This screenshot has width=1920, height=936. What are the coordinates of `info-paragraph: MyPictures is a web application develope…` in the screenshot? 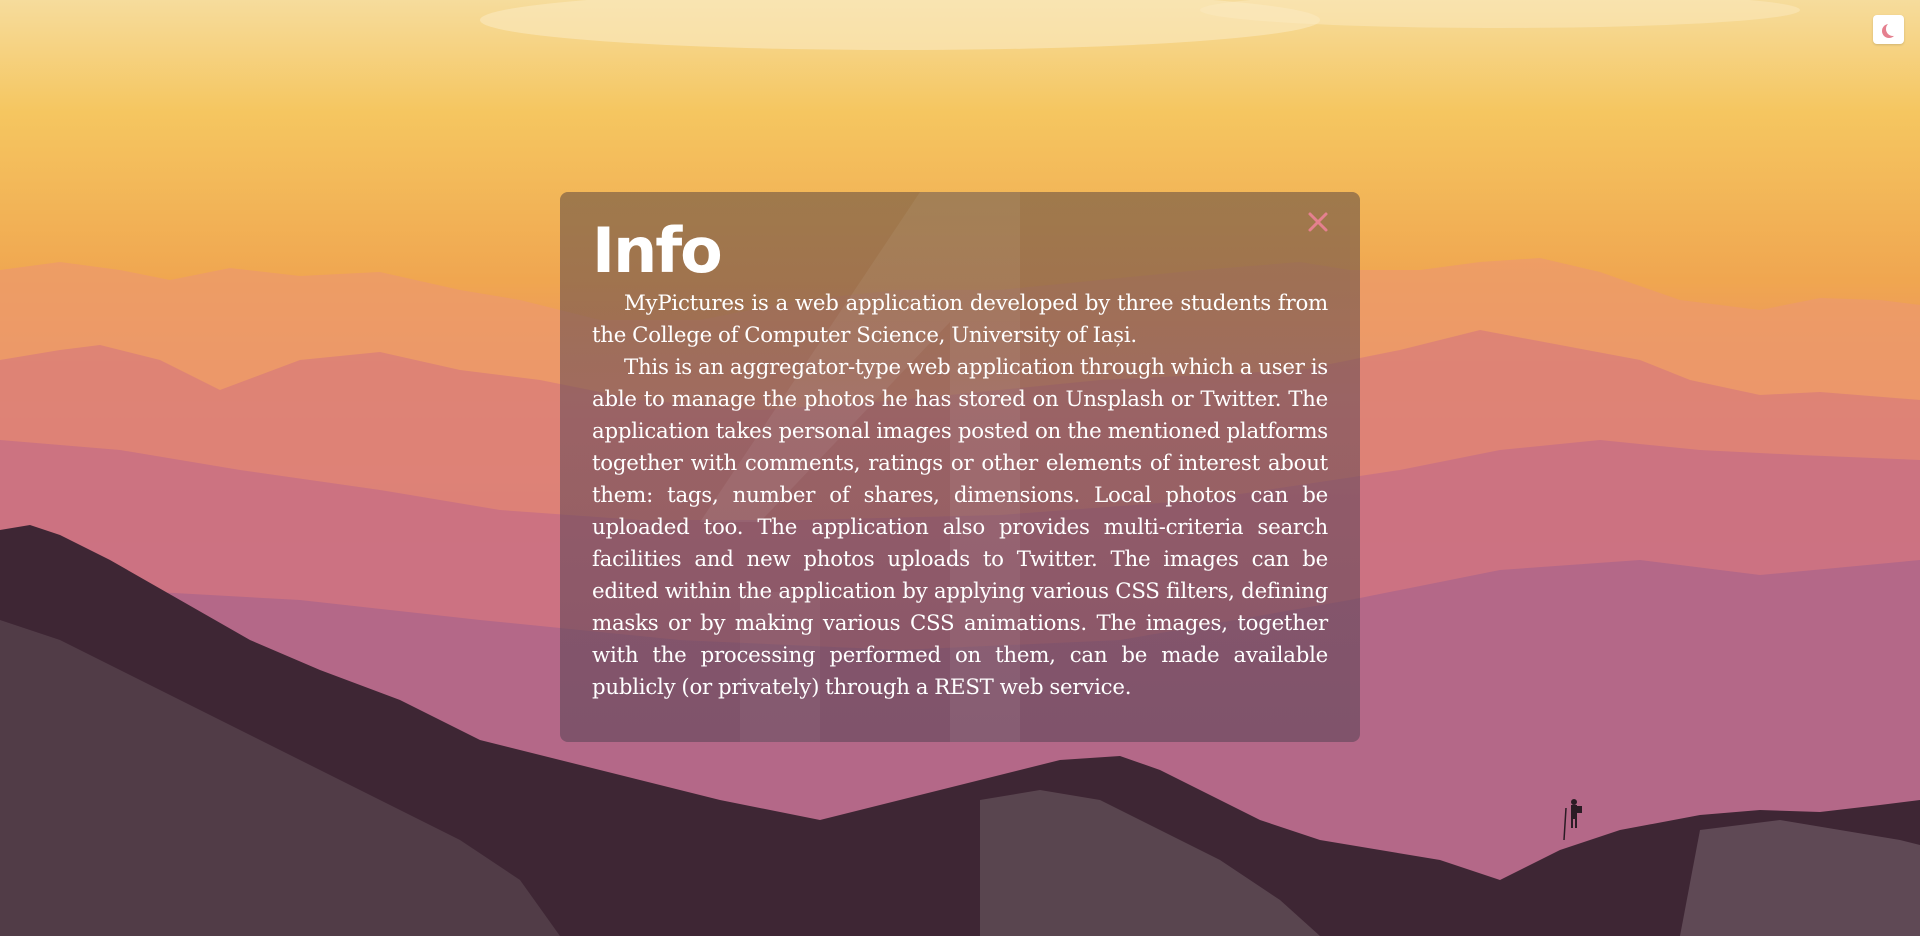 It's located at (960, 319).